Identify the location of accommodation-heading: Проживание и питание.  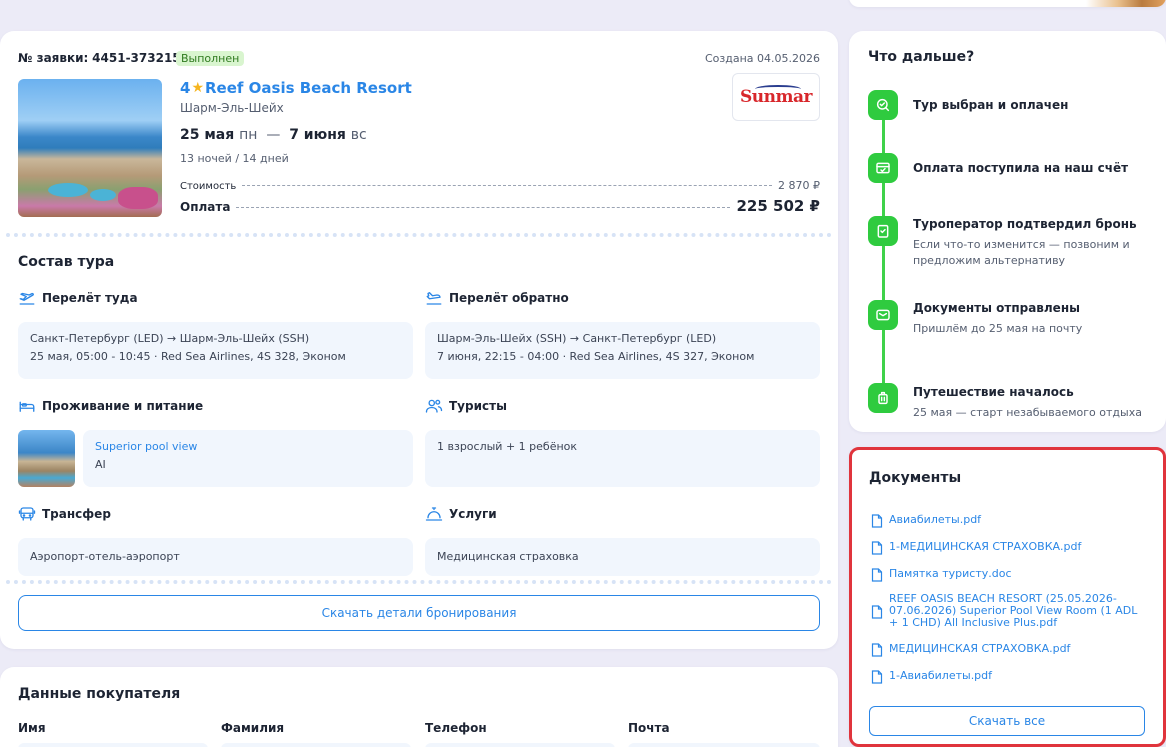
(110, 406).